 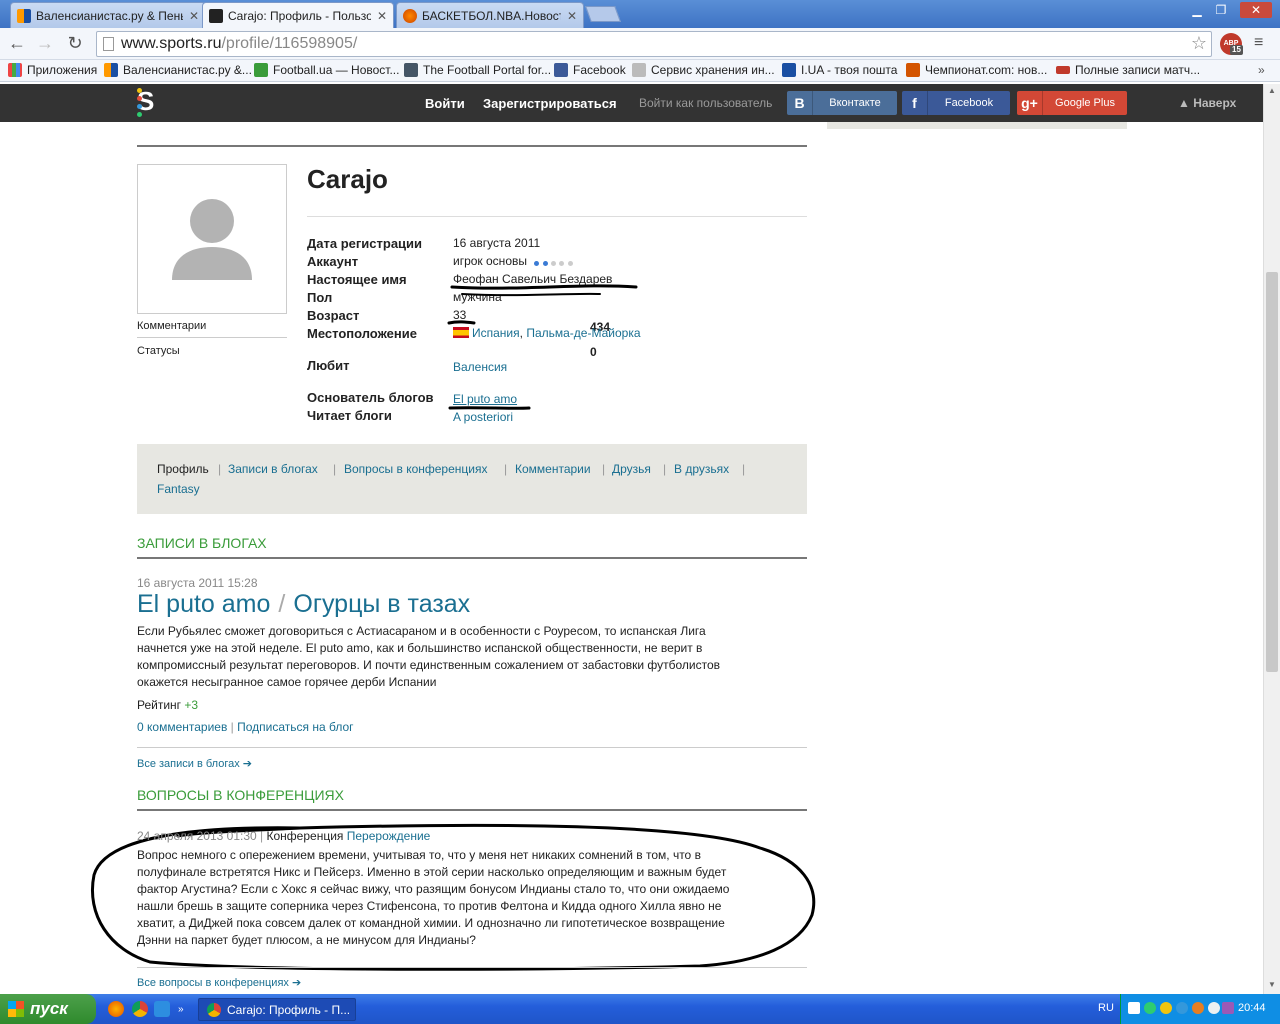 What do you see at coordinates (183, 1009) in the screenshot?
I see `quick-launch-more-icon: »` at bounding box center [183, 1009].